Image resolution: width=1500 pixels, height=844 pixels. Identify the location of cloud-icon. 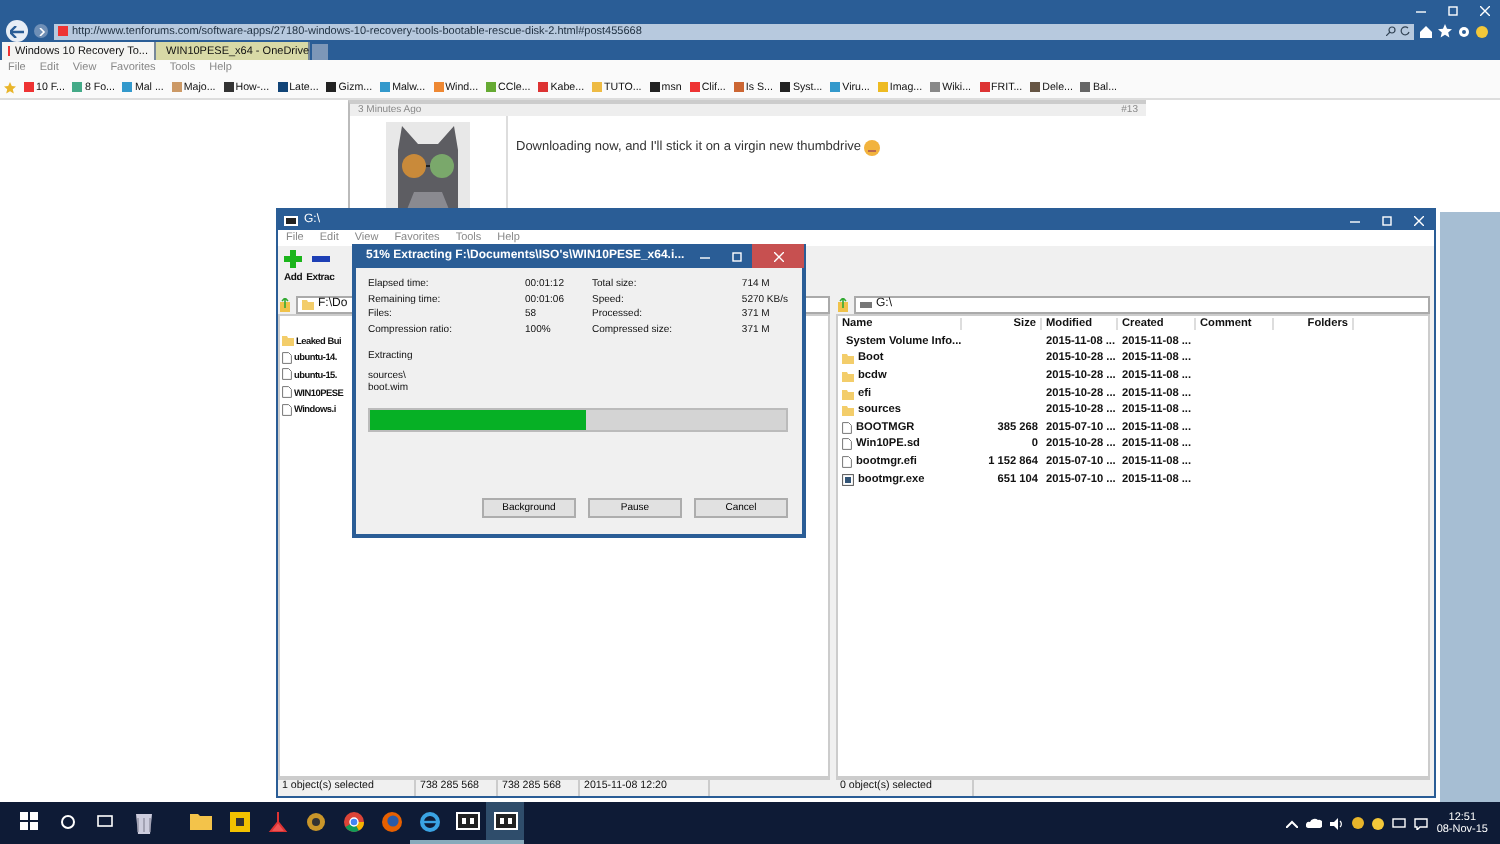
(1314, 823).